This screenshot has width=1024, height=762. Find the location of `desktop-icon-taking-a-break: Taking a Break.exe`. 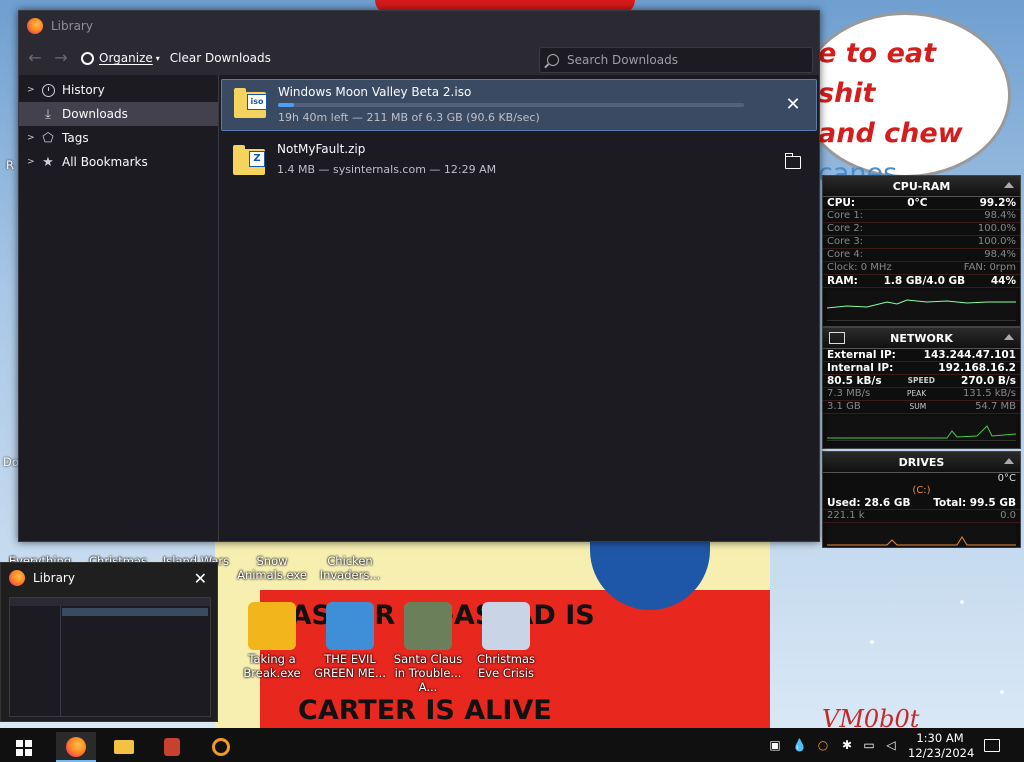

desktop-icon-taking-a-break: Taking a Break.exe is located at coordinates (272, 641).